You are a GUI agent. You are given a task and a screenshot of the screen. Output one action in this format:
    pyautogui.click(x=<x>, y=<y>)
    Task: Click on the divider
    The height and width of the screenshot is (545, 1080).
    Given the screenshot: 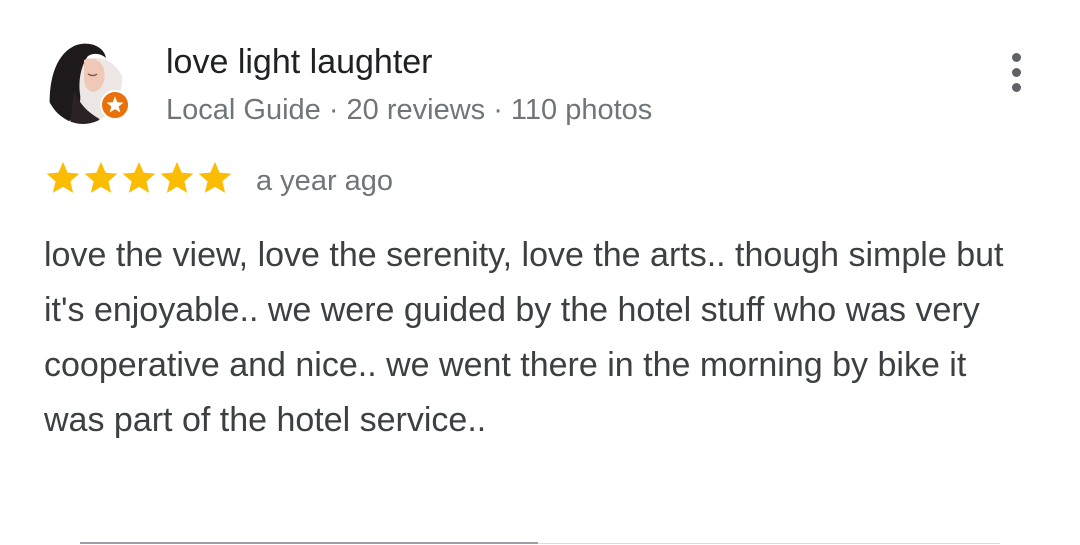 What is the action you would take?
    pyautogui.click(x=769, y=543)
    